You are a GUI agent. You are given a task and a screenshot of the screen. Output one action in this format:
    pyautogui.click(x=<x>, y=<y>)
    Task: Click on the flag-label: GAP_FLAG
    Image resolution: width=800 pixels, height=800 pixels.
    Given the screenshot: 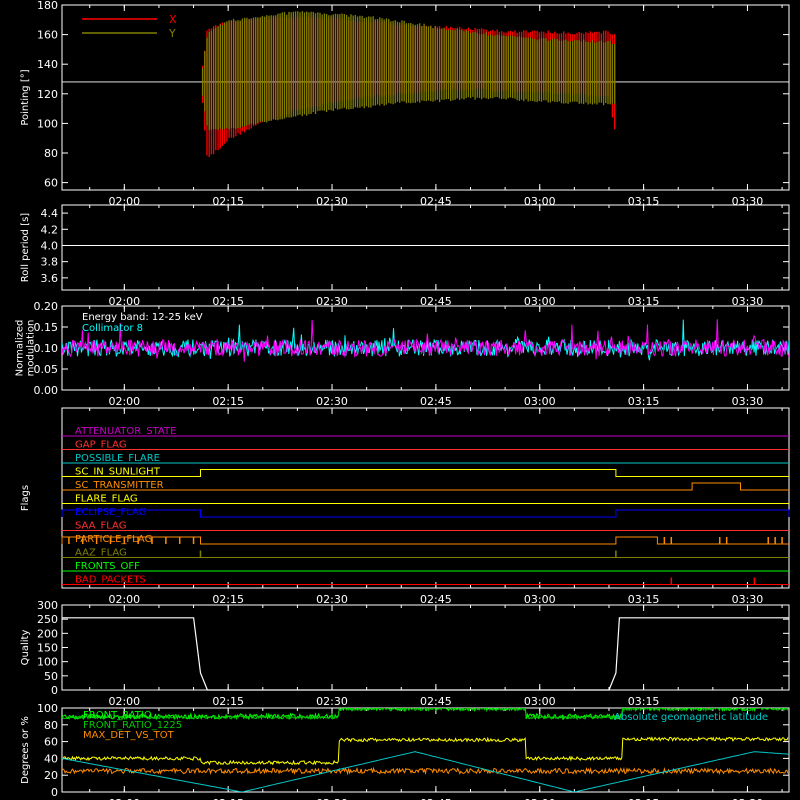 What is the action you would take?
    pyautogui.click(x=101, y=445)
    